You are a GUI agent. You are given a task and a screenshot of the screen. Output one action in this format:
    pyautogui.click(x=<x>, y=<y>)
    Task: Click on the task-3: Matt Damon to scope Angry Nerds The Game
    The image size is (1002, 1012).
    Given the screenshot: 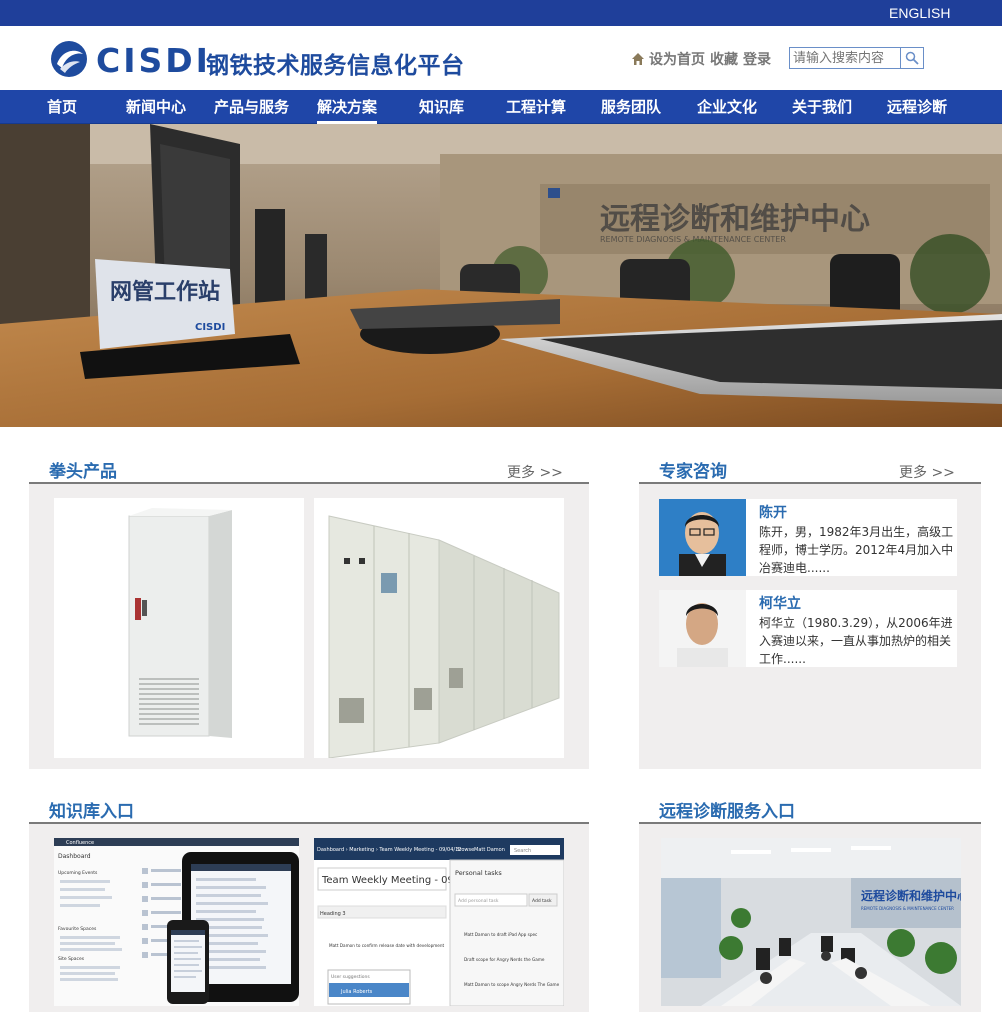 What is the action you would take?
    pyautogui.click(x=512, y=984)
    